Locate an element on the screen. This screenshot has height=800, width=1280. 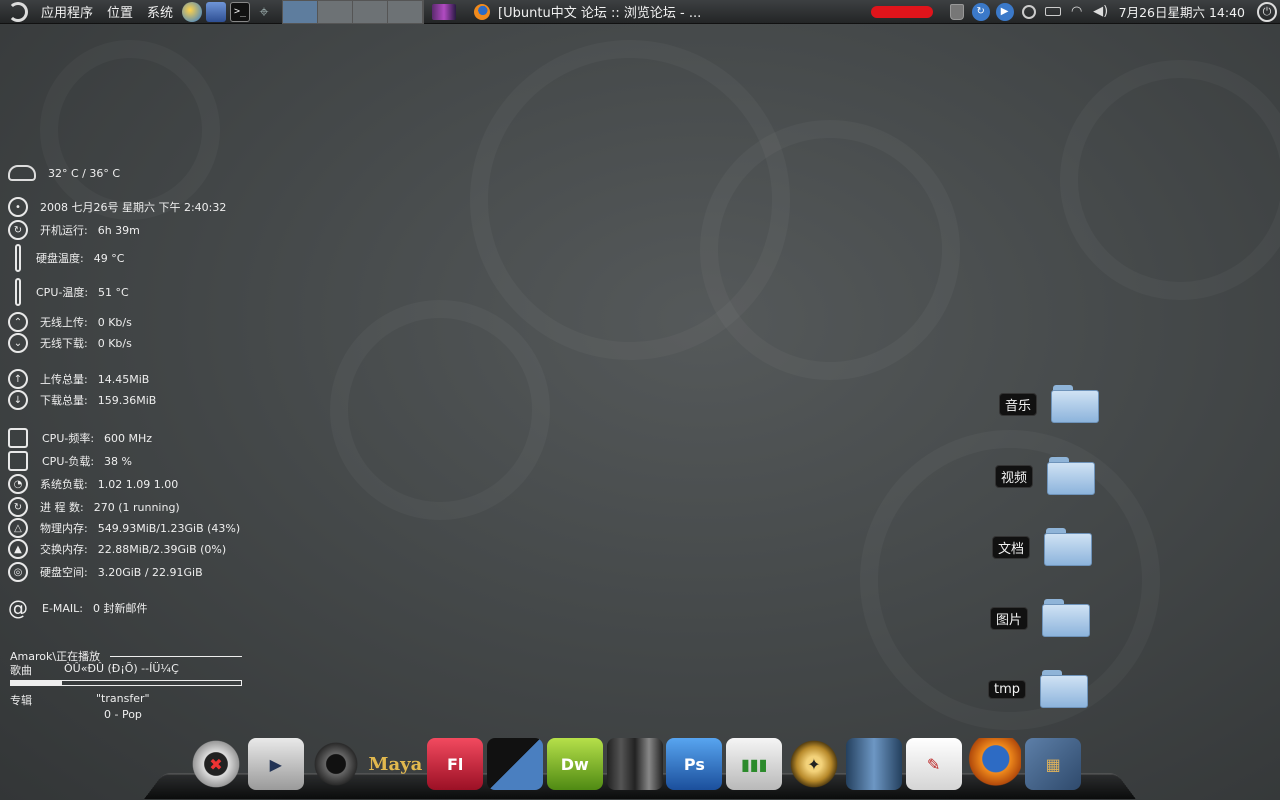
desktop-folder-music: 音乐 is located at coordinates (1049, 404).